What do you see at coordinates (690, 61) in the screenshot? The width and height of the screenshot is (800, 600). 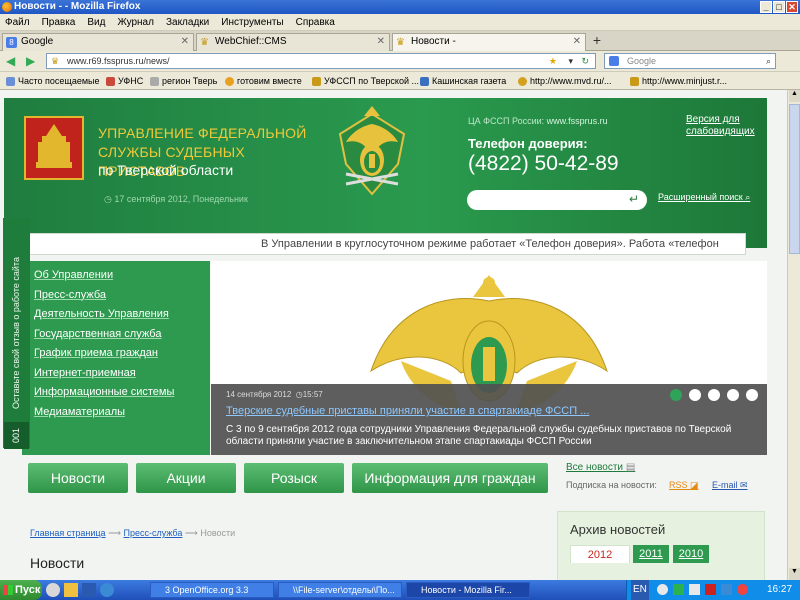 I see `search-input: Google ⌕` at bounding box center [690, 61].